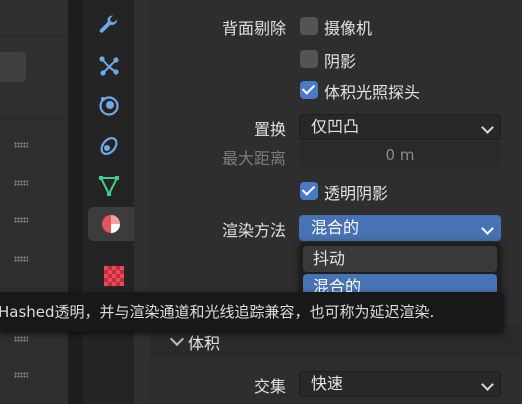  Describe the element at coordinates (400, 127) in the screenshot. I see `displacement-dropdown: 仅凹凸` at that location.